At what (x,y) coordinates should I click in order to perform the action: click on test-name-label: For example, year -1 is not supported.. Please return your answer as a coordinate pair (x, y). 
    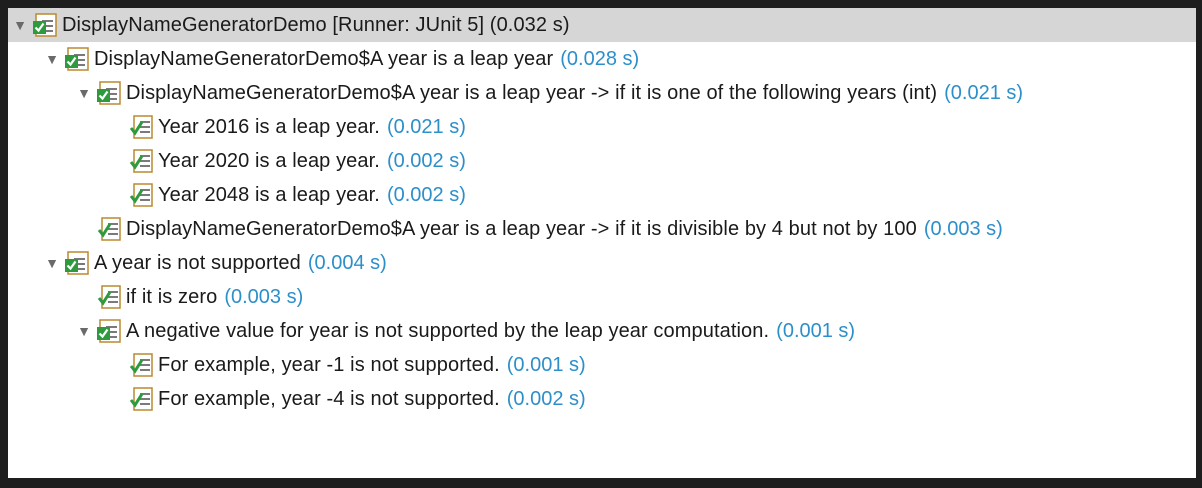
    Looking at the image, I should click on (329, 364).